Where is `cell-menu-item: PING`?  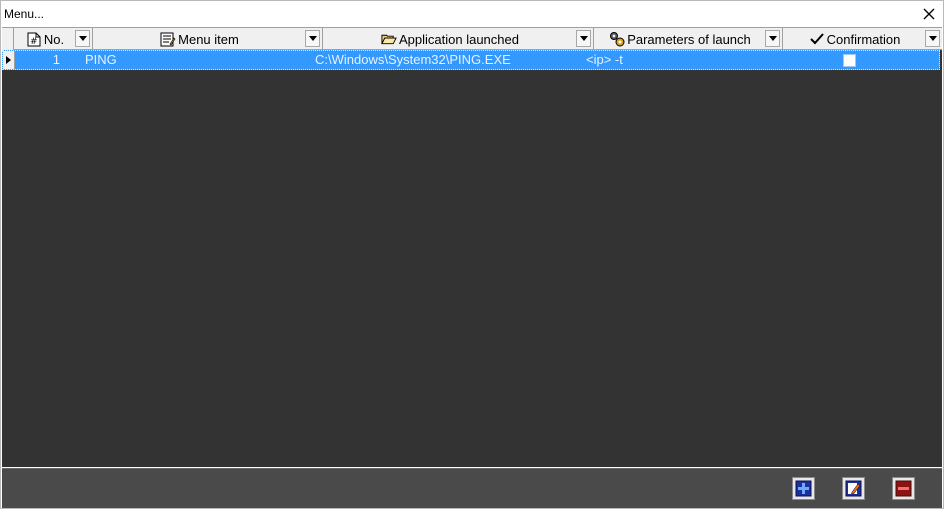 cell-menu-item: PING is located at coordinates (195, 60).